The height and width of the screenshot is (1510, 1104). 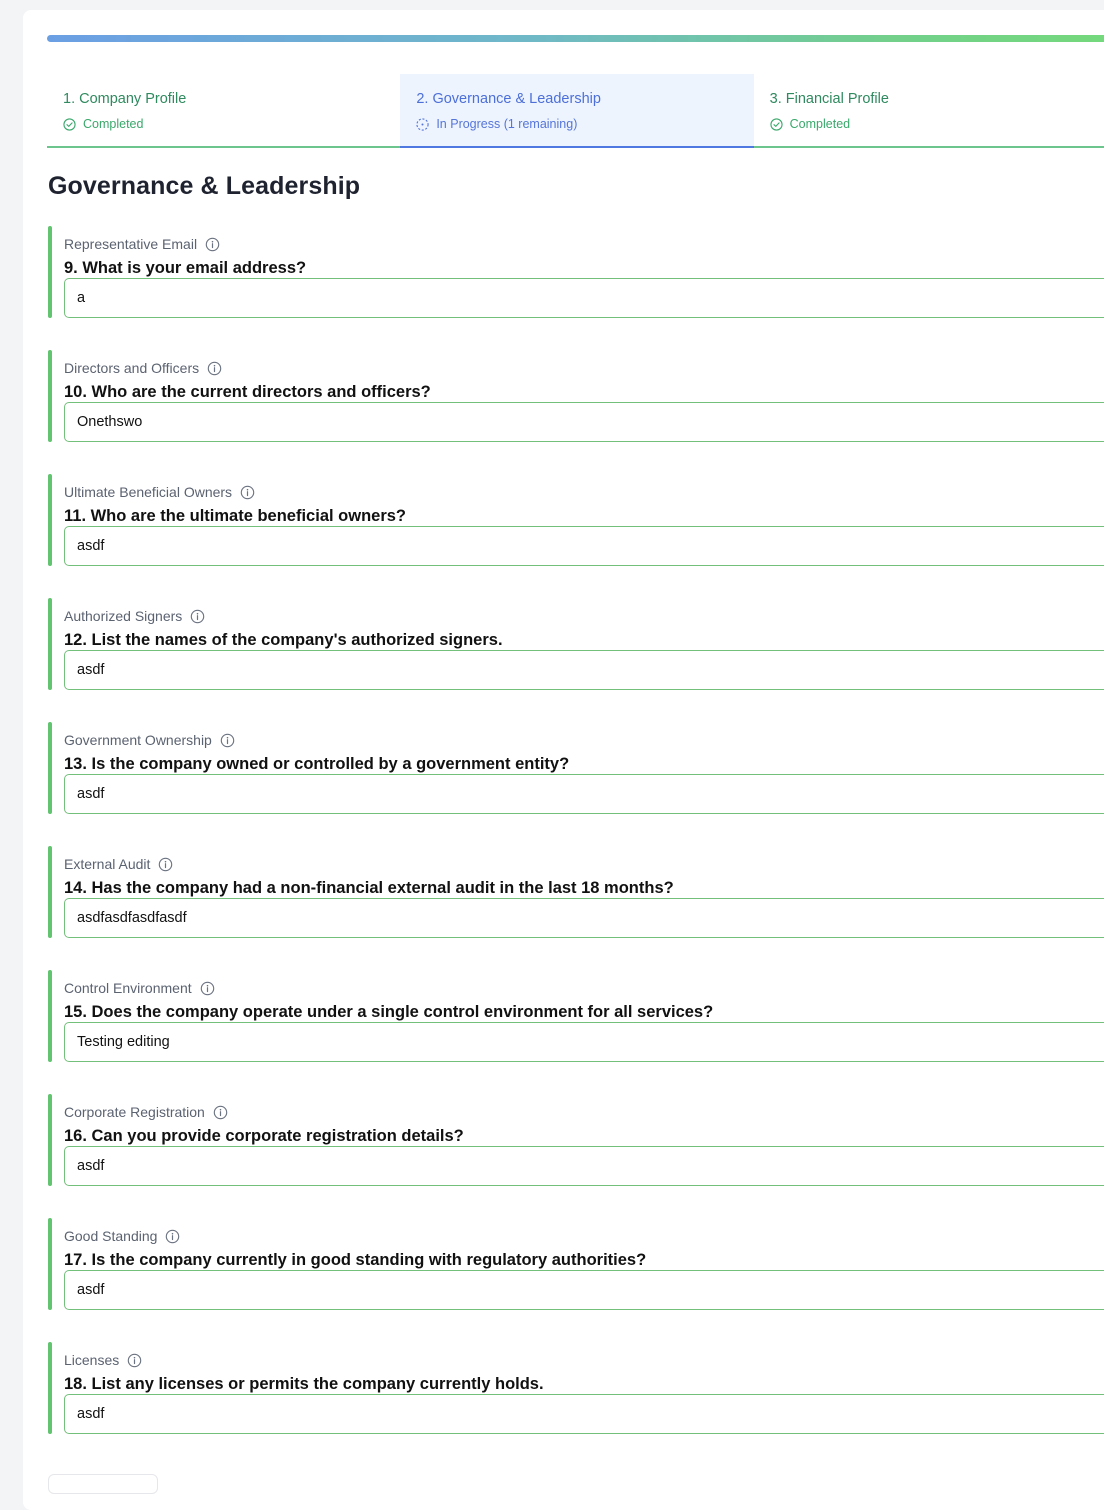 I want to click on step-title: 1. Company Profile, so click(x=125, y=99).